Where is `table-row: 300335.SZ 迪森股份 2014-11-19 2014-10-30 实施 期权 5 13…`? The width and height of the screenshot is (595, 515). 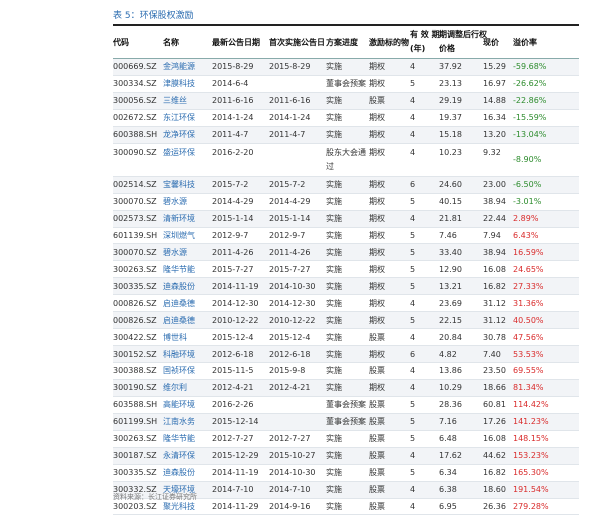 table-row: 300335.SZ 迪森股份 2014-11-19 2014-10-30 实施 期权 5 13… is located at coordinates (346, 286).